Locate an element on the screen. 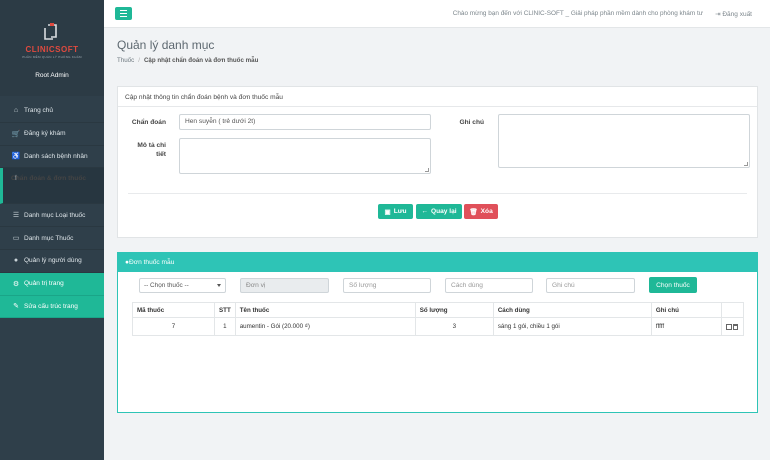  menu-toggle-button is located at coordinates (123, 13).